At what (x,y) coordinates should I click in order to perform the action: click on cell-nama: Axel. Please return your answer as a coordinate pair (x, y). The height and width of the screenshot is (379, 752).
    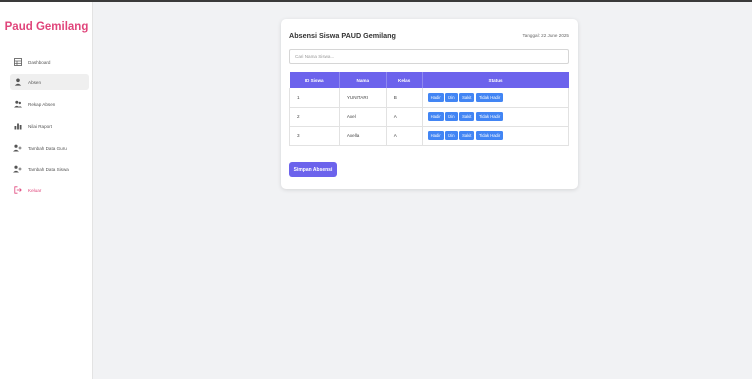
    Looking at the image, I should click on (363, 117).